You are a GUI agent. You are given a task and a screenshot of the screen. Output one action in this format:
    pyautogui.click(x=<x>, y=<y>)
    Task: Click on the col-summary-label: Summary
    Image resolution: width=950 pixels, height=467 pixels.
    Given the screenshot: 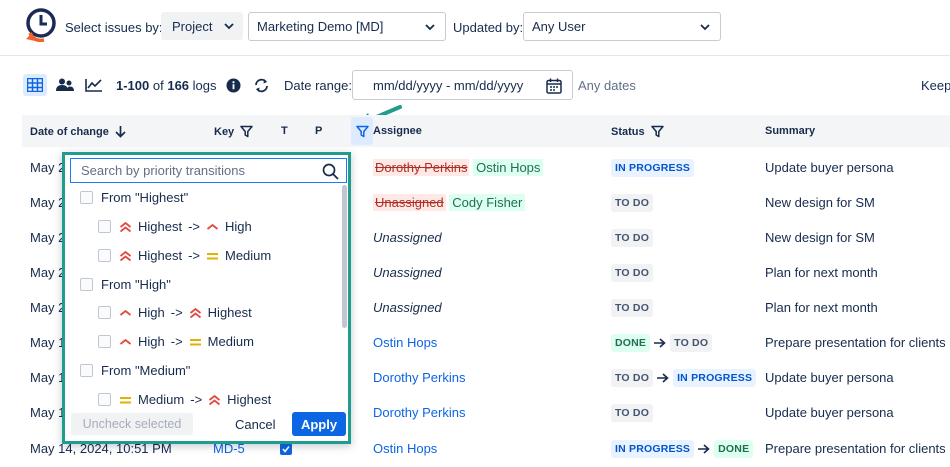 What is the action you would take?
    pyautogui.click(x=790, y=131)
    